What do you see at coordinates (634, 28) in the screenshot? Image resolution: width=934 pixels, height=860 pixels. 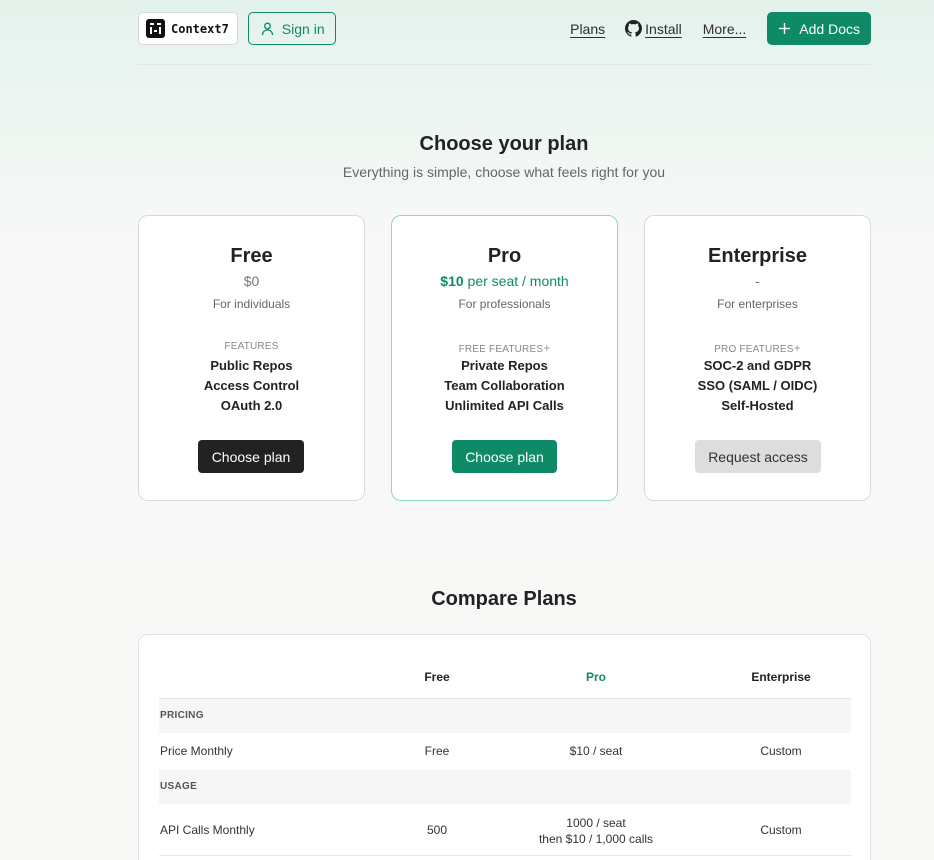 I see `github-icon` at bounding box center [634, 28].